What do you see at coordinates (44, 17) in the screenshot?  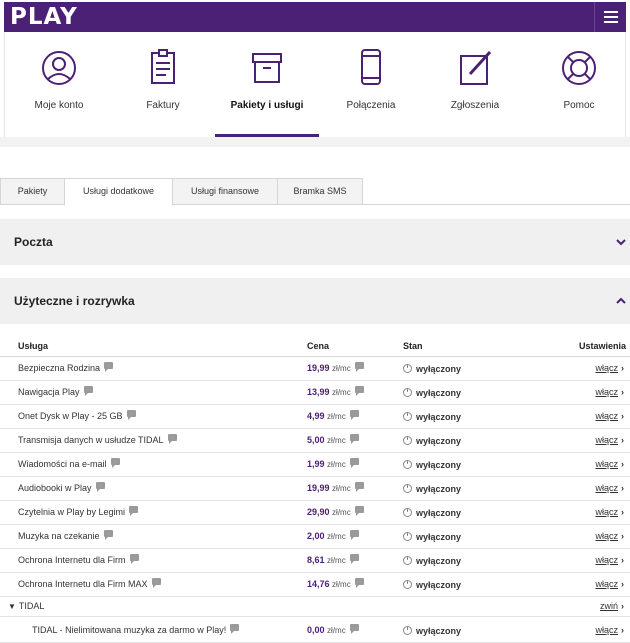 I see `play-logo: PLAY` at bounding box center [44, 17].